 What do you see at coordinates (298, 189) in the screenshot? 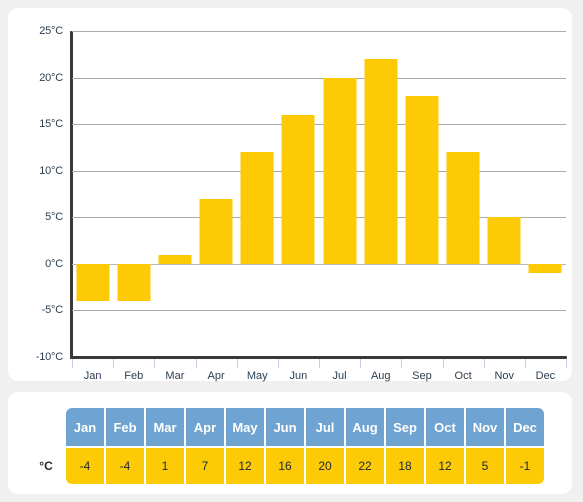
I see `bar-jun` at bounding box center [298, 189].